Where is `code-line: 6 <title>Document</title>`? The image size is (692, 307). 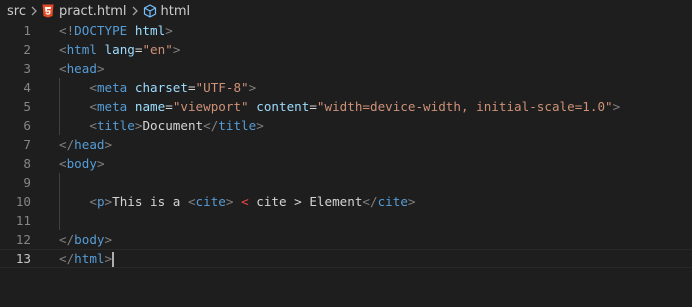
code-line: 6 <title>Document</title> is located at coordinates (346, 125).